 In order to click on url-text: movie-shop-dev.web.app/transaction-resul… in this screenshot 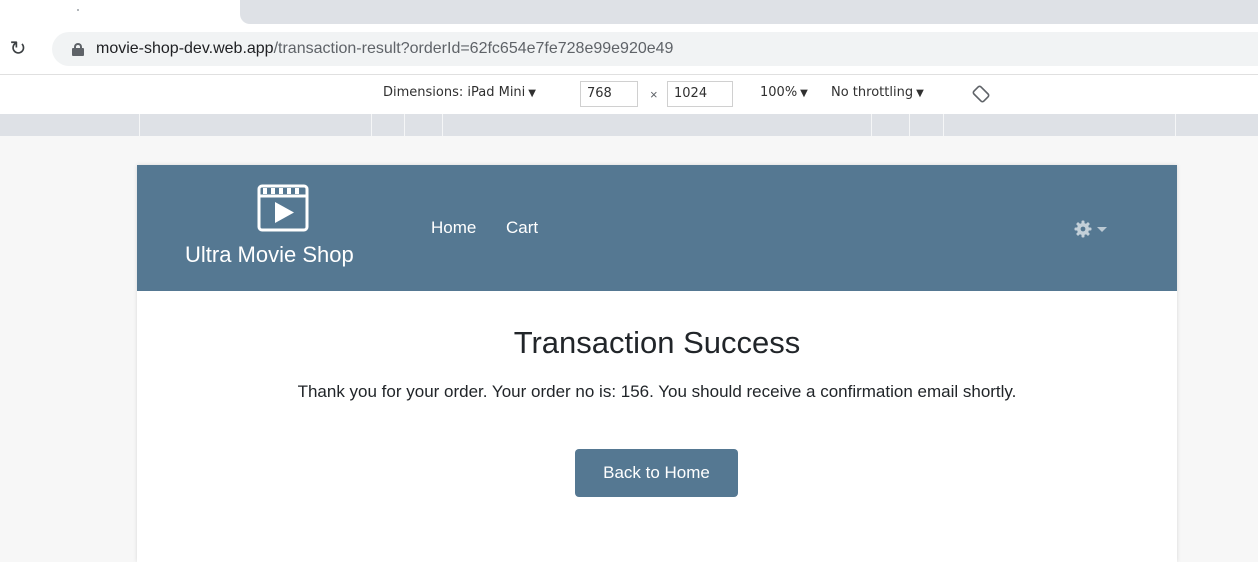, I will do `click(384, 49)`.